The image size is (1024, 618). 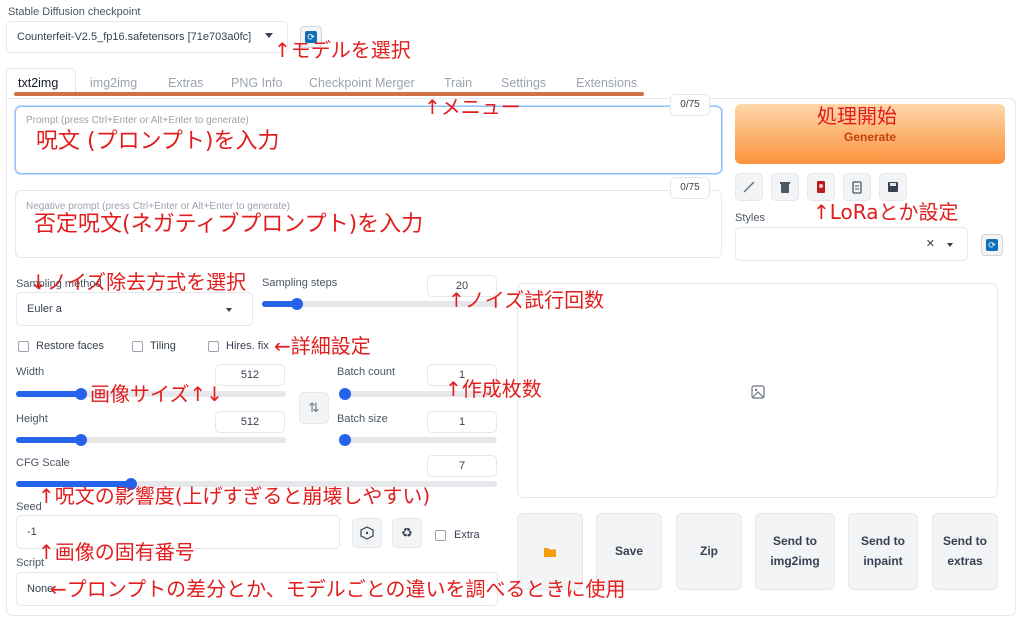 What do you see at coordinates (965, 551) in the screenshot?
I see `send-to-extras-button: Send to extras` at bounding box center [965, 551].